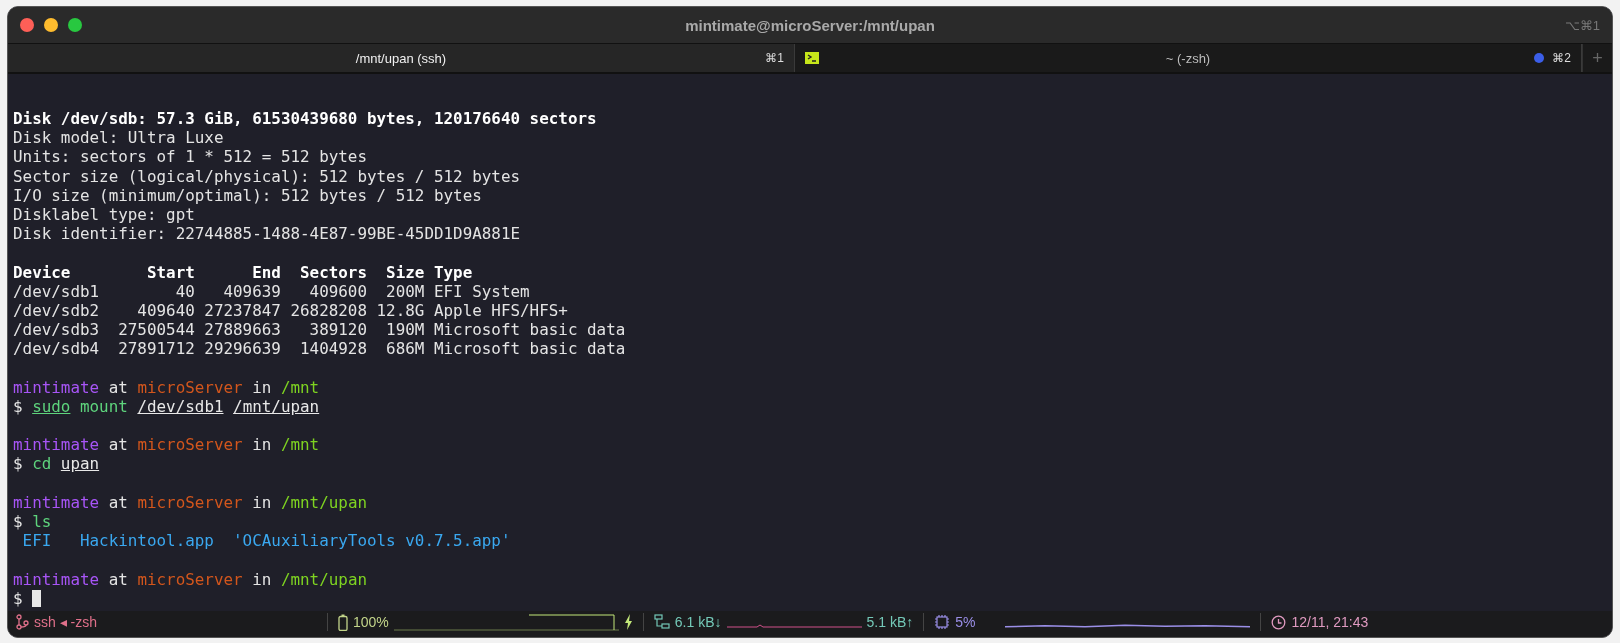  I want to click on terminal-text: Disklabel type: gpt, so click(104, 214).